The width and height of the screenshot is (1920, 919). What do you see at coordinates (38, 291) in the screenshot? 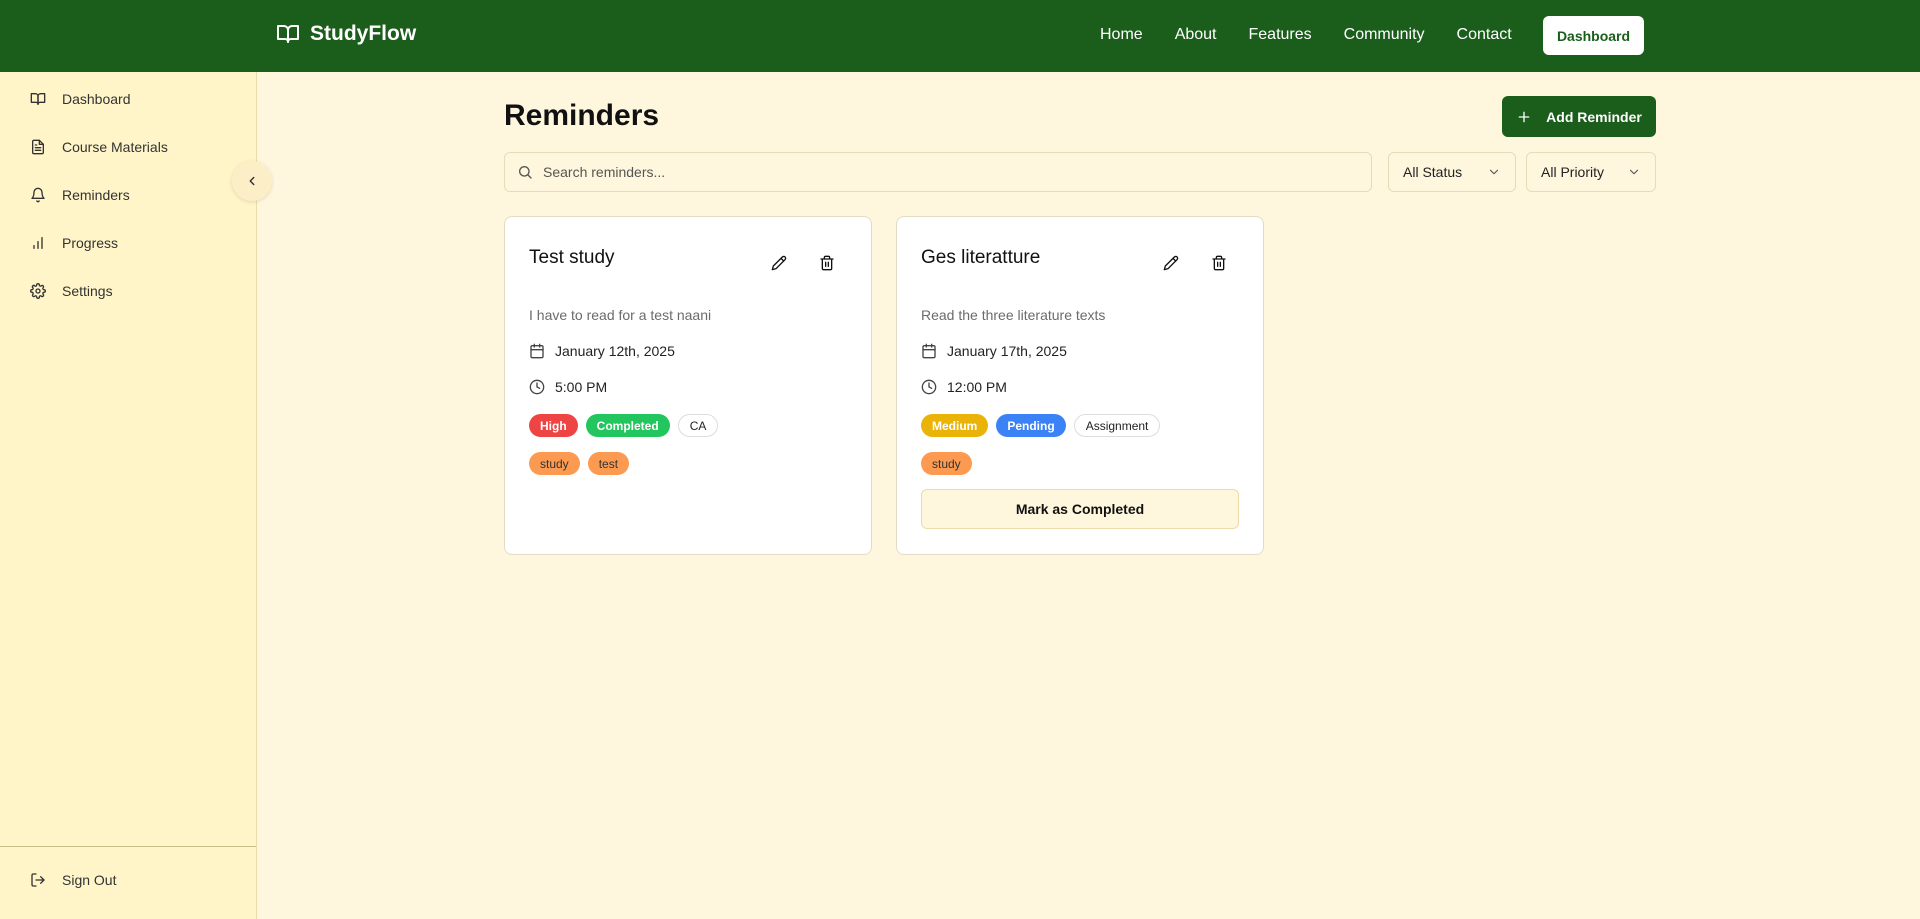
I see `gear-icon` at bounding box center [38, 291].